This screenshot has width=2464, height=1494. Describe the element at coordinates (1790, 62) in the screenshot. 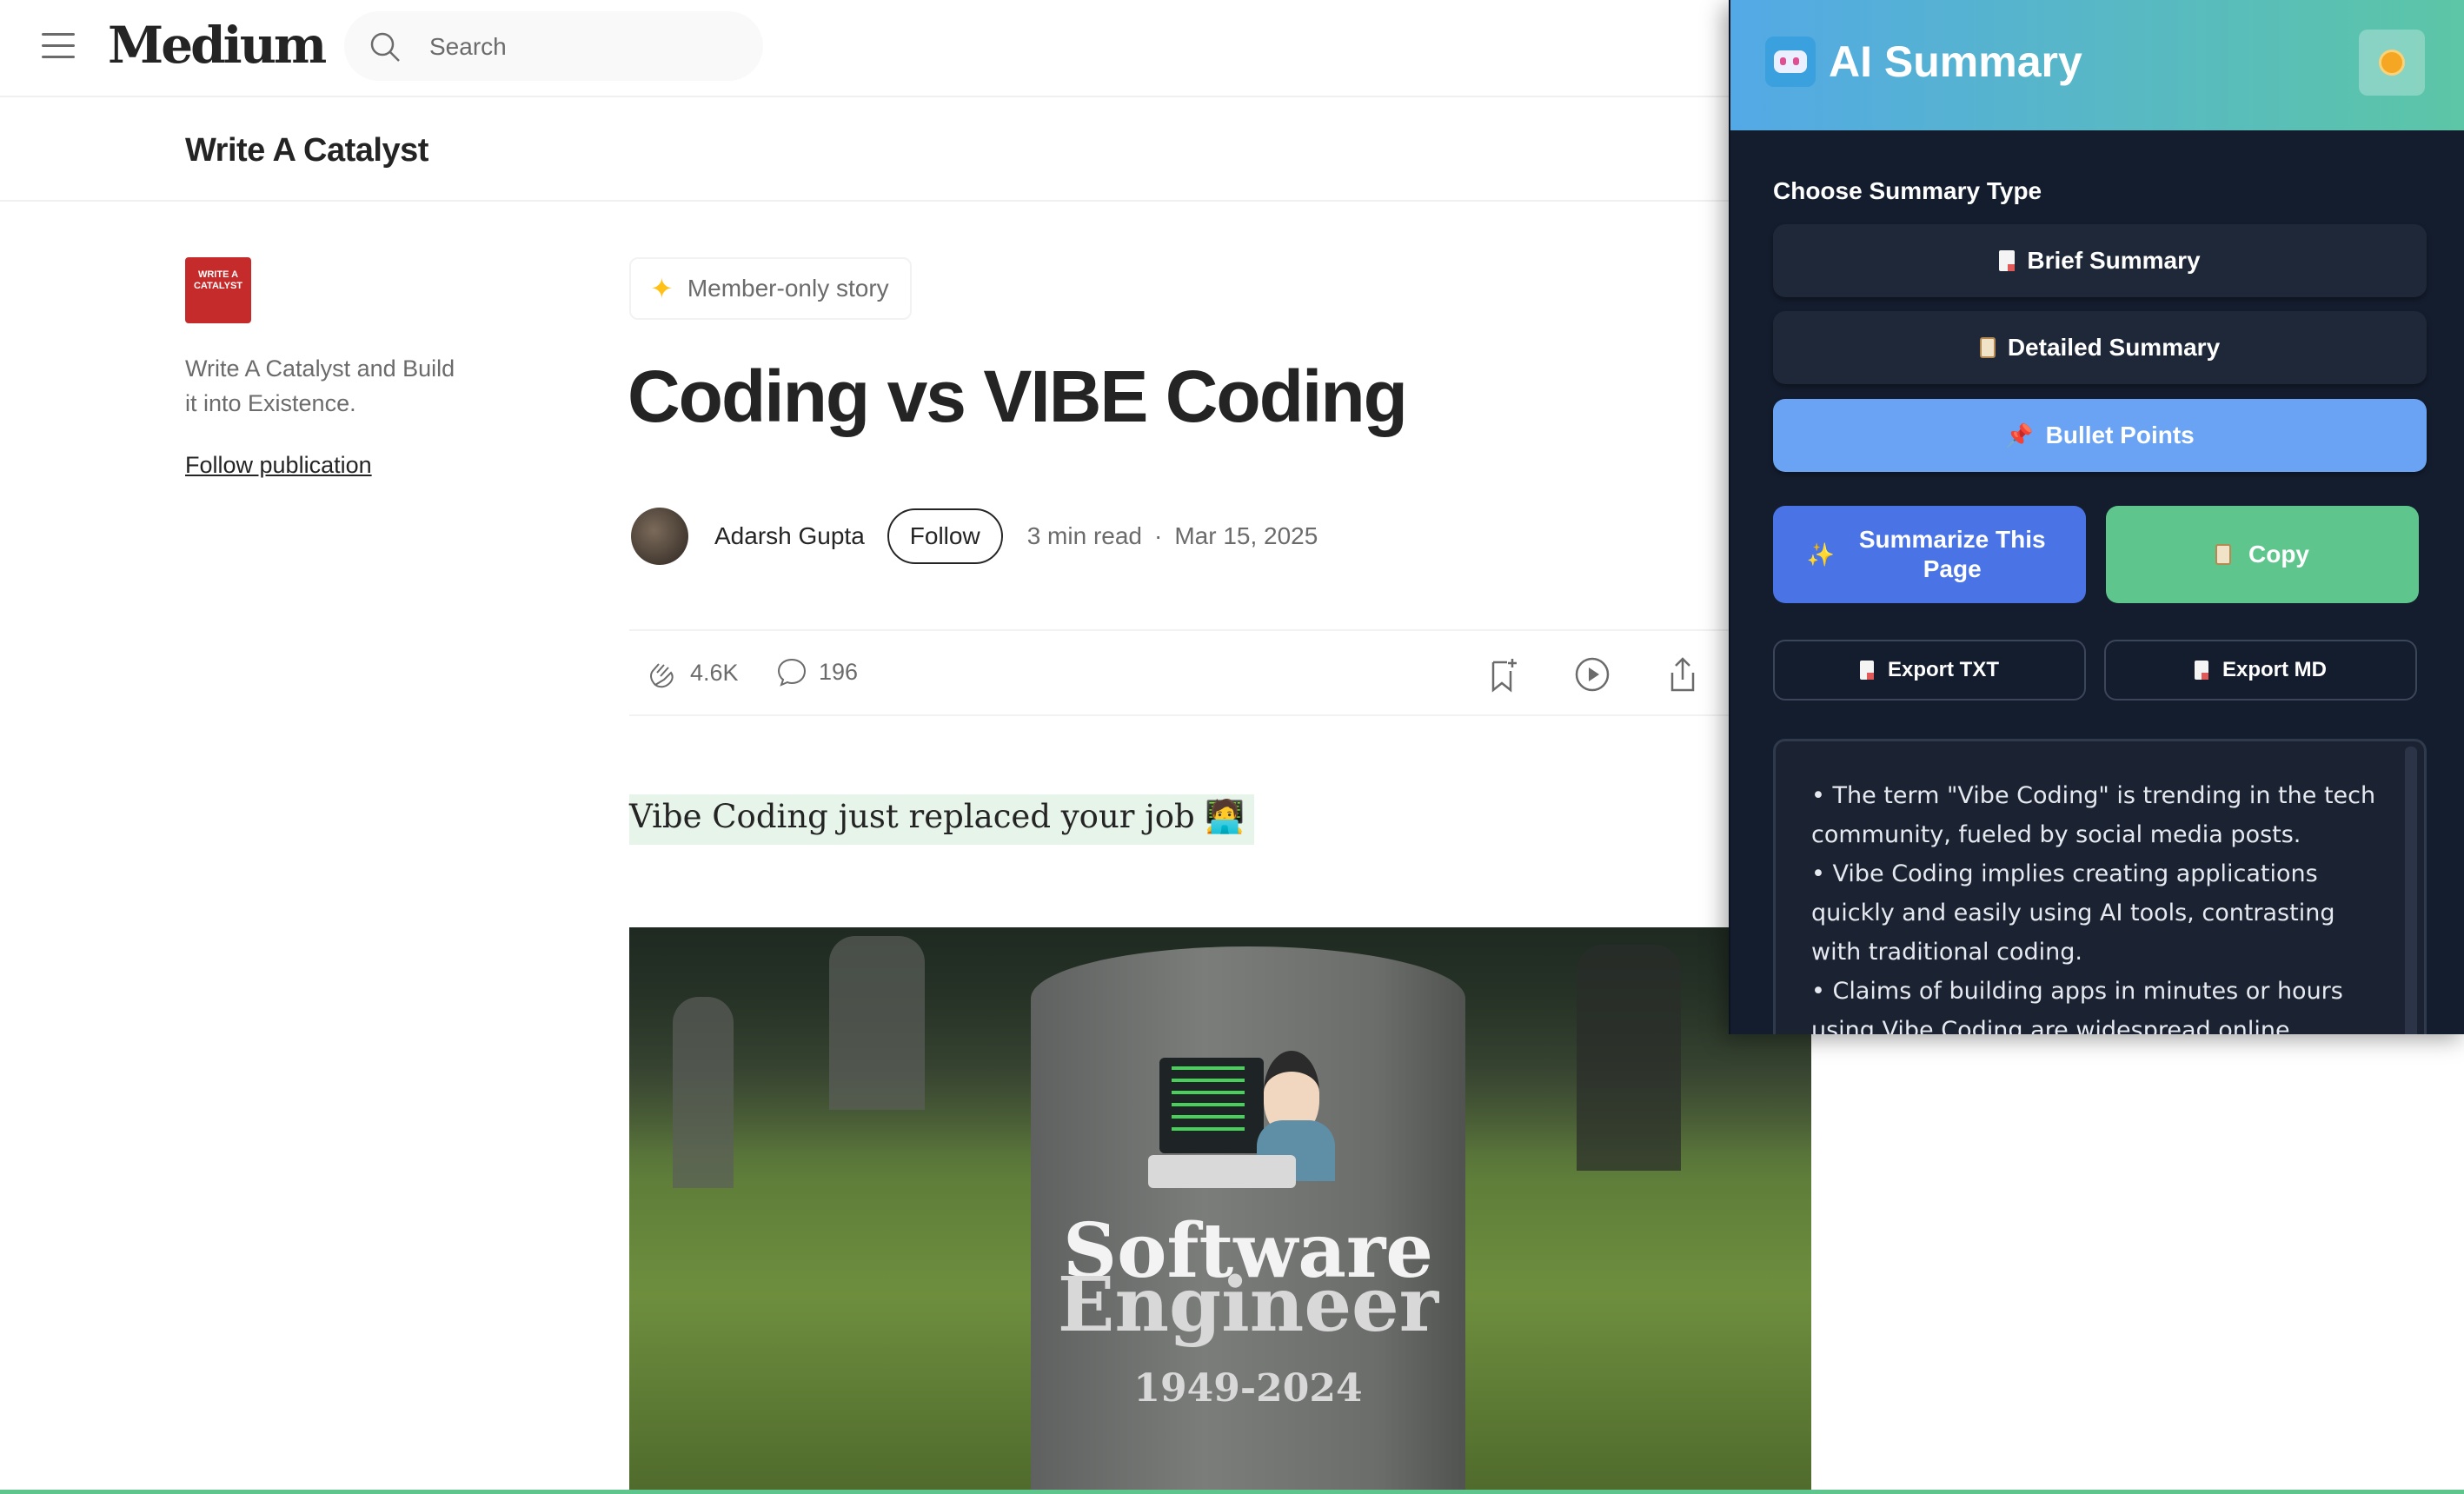

I see `robot-icon` at that location.